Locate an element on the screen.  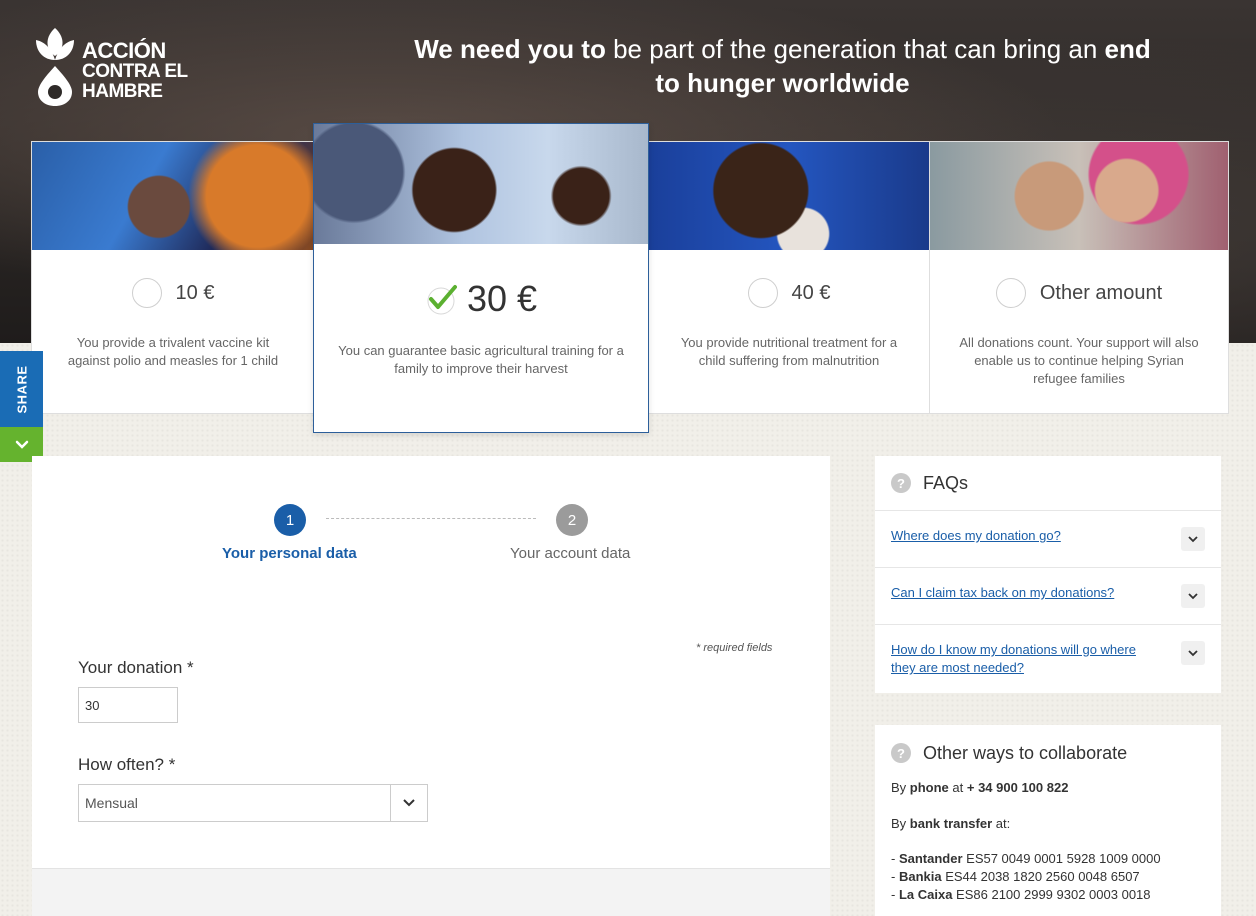
amount-label: 40 € is located at coordinates (811, 292).